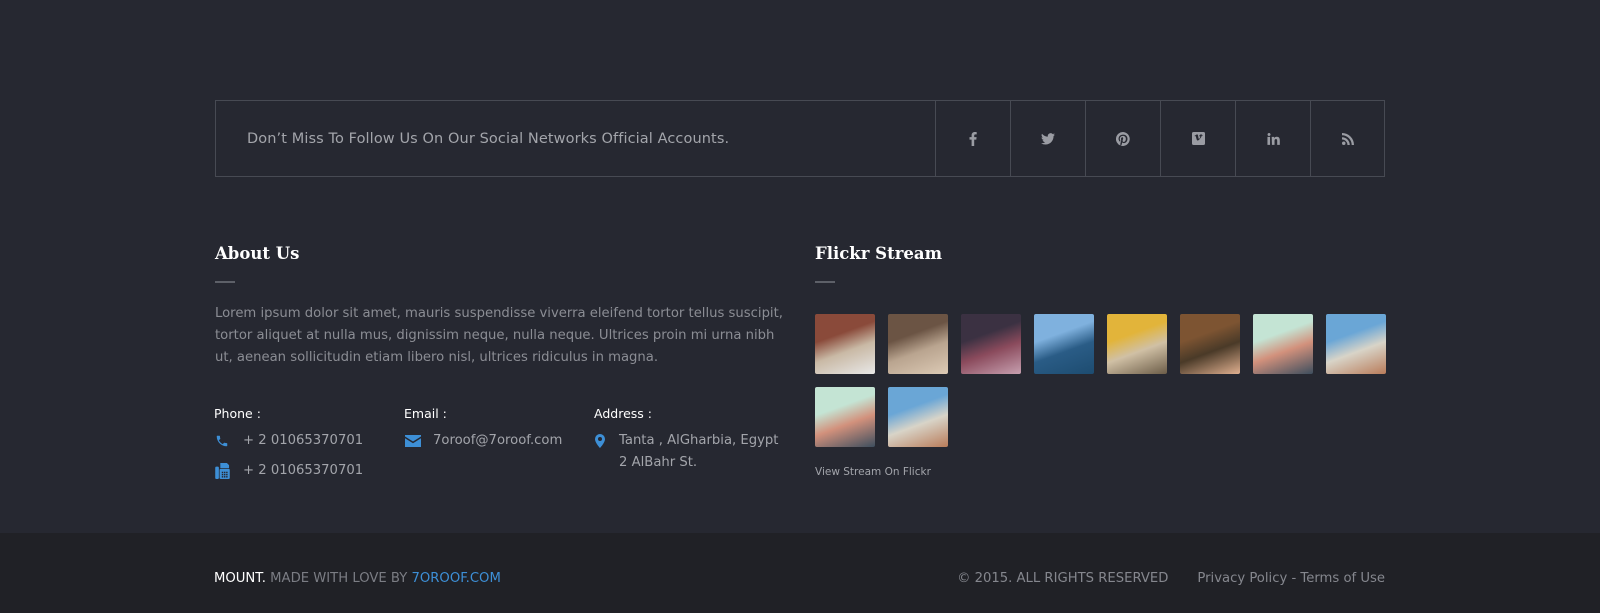 This screenshot has width=1600, height=613. What do you see at coordinates (303, 470) in the screenshot?
I see `fax-number: + 2 01065370701` at bounding box center [303, 470].